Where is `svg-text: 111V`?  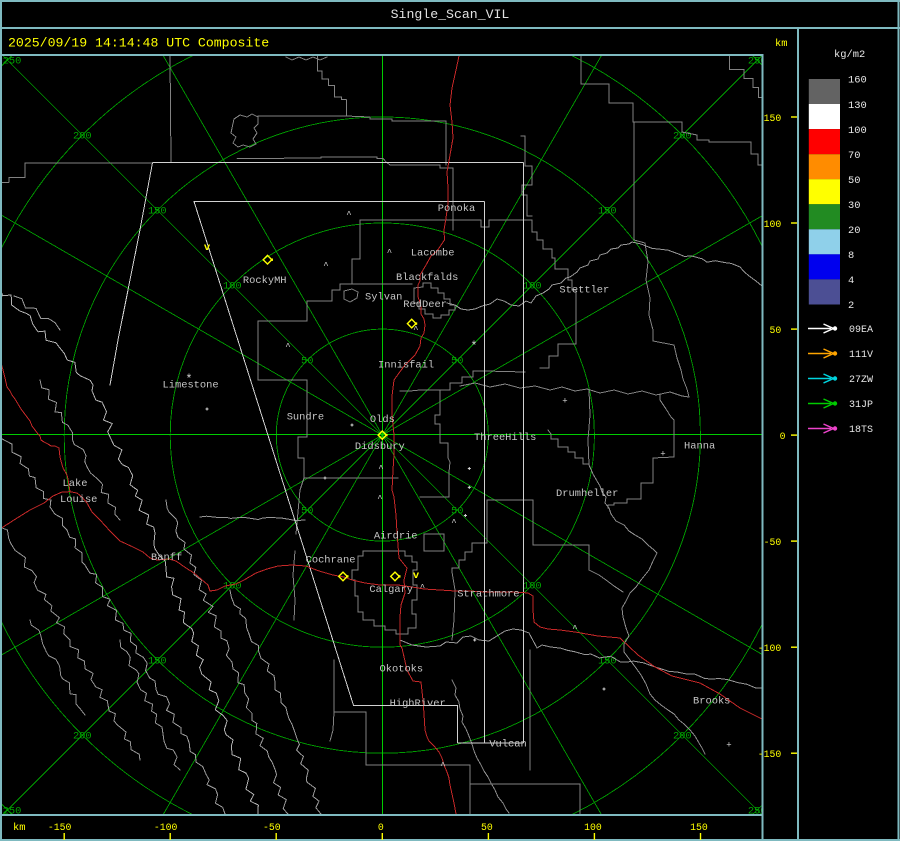 svg-text: 111V is located at coordinates (861, 355).